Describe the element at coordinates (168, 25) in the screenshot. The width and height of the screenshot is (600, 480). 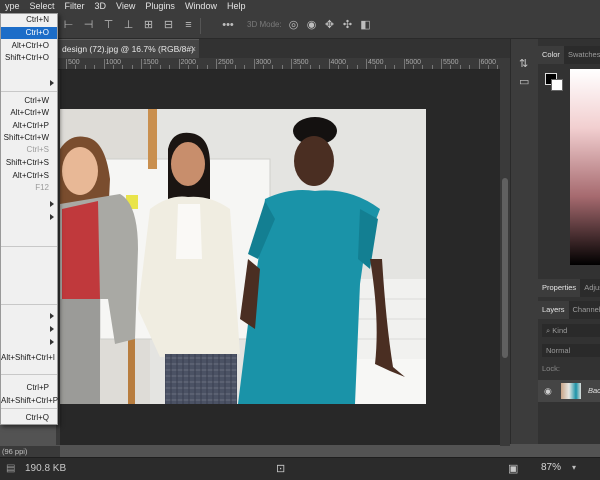
I see `align-bottom-icon: ⊟` at that location.